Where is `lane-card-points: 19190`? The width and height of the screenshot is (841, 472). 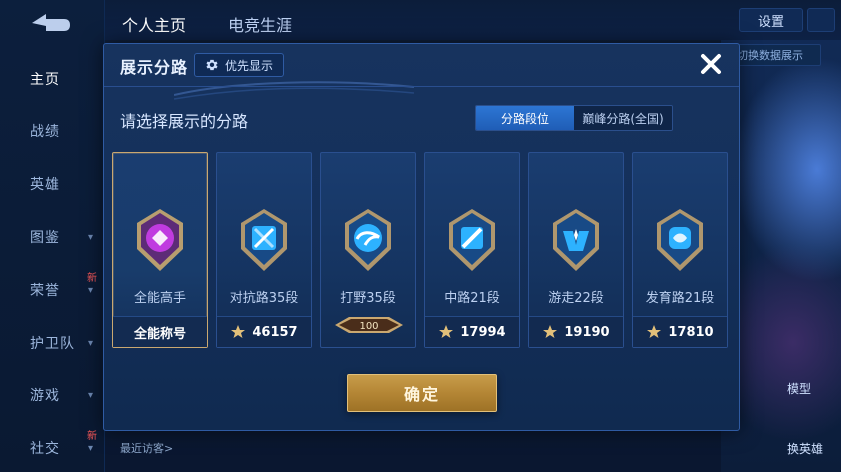 lane-card-points: 19190 is located at coordinates (587, 332).